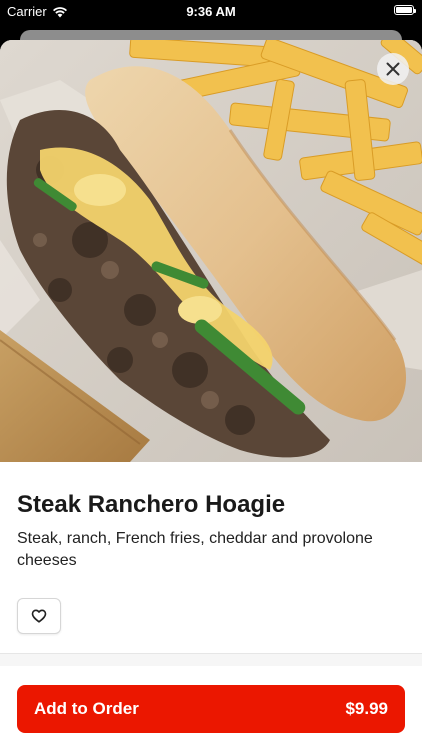 The image size is (422, 750). Describe the element at coordinates (151, 504) in the screenshot. I see `item-title: Steak Ranchero Hoagie` at that location.